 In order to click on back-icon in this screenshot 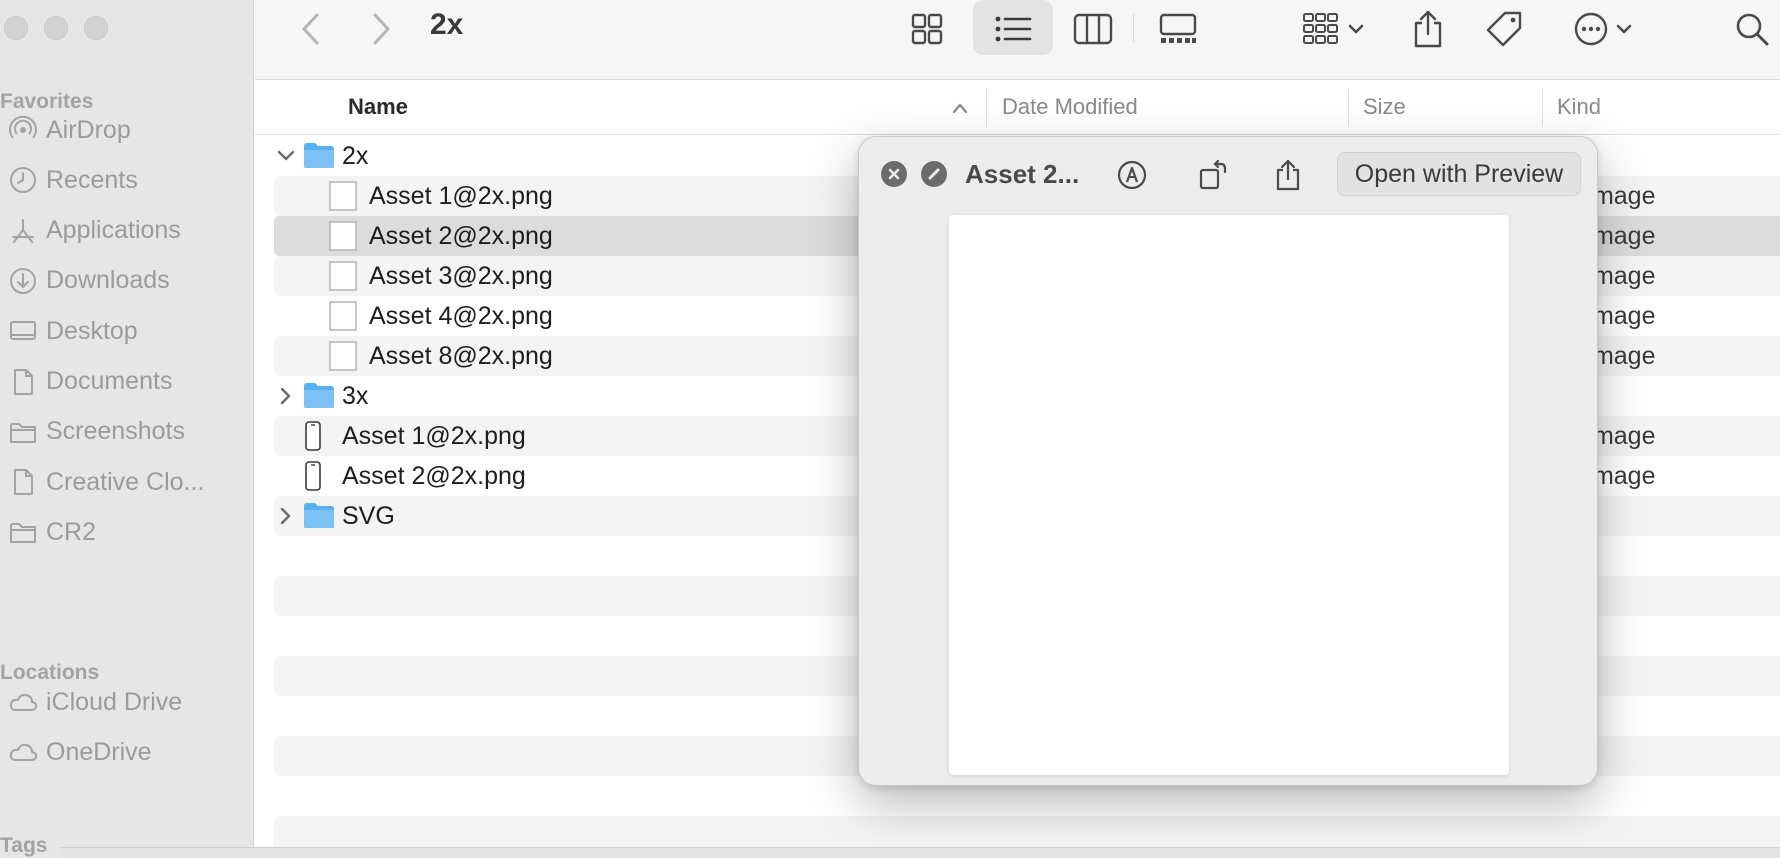, I will do `click(310, 29)`.